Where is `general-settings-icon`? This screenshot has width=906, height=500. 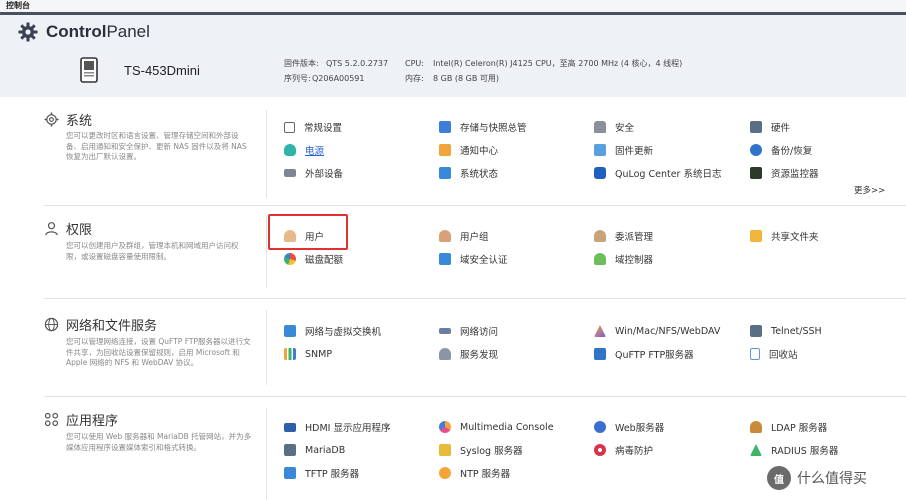 general-settings-icon is located at coordinates (289, 127).